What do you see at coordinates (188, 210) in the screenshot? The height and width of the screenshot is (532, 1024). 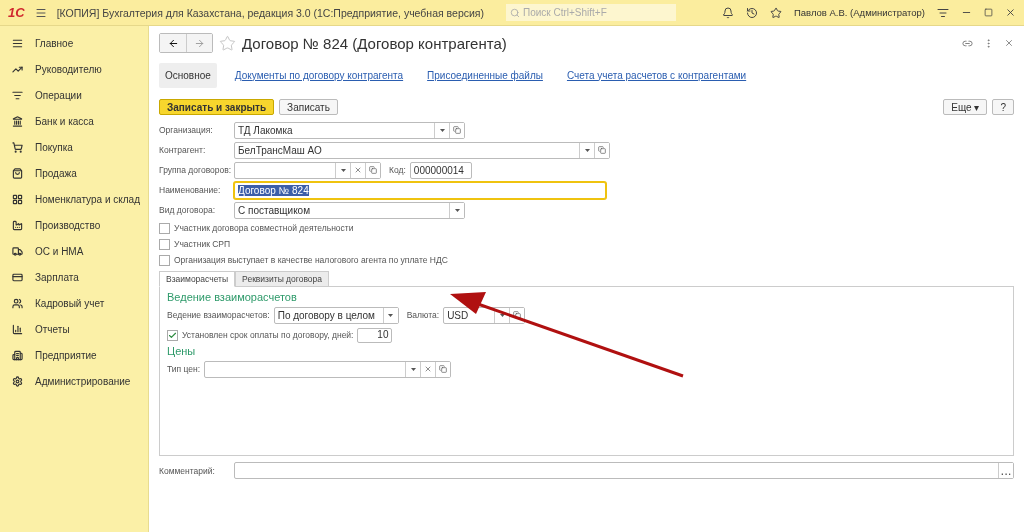 I see `field-label: Вид договора:` at bounding box center [188, 210].